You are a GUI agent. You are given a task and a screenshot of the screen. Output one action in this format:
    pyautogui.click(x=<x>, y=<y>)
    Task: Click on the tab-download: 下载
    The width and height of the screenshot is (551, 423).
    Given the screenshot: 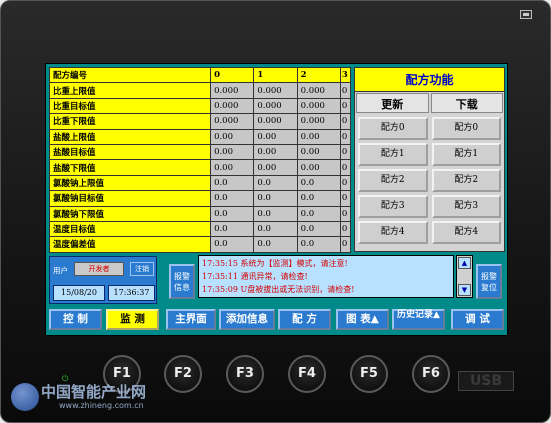 What is the action you would take?
    pyautogui.click(x=466, y=103)
    